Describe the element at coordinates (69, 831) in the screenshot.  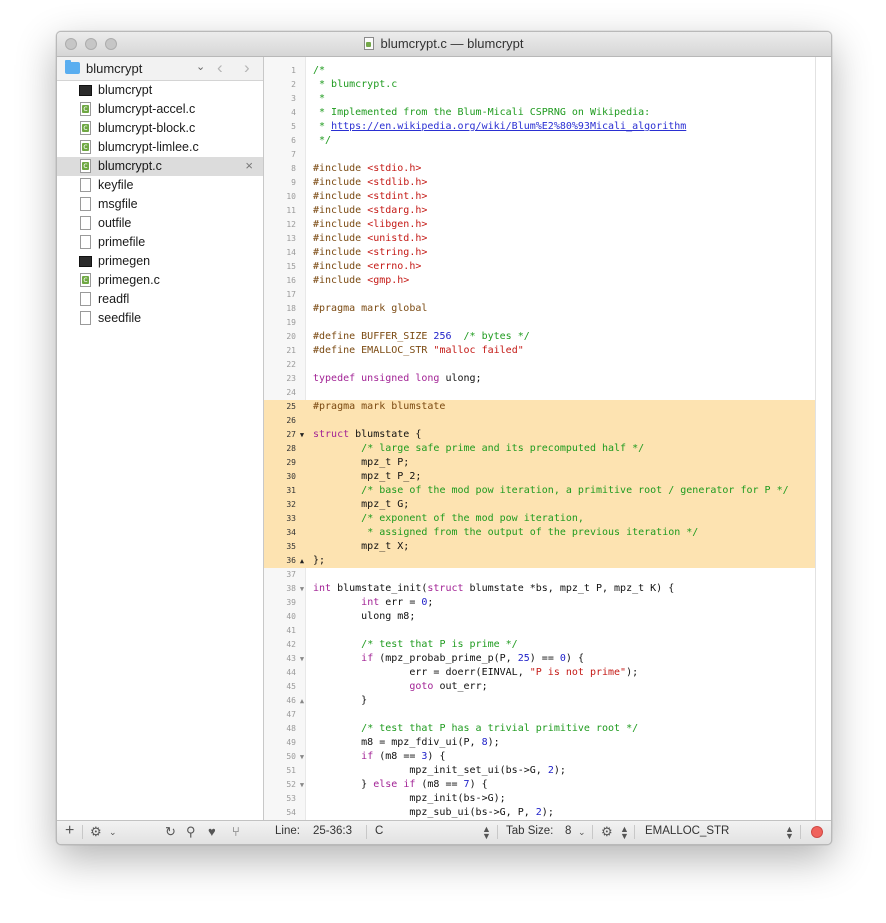
I see `add-icon: +` at that location.